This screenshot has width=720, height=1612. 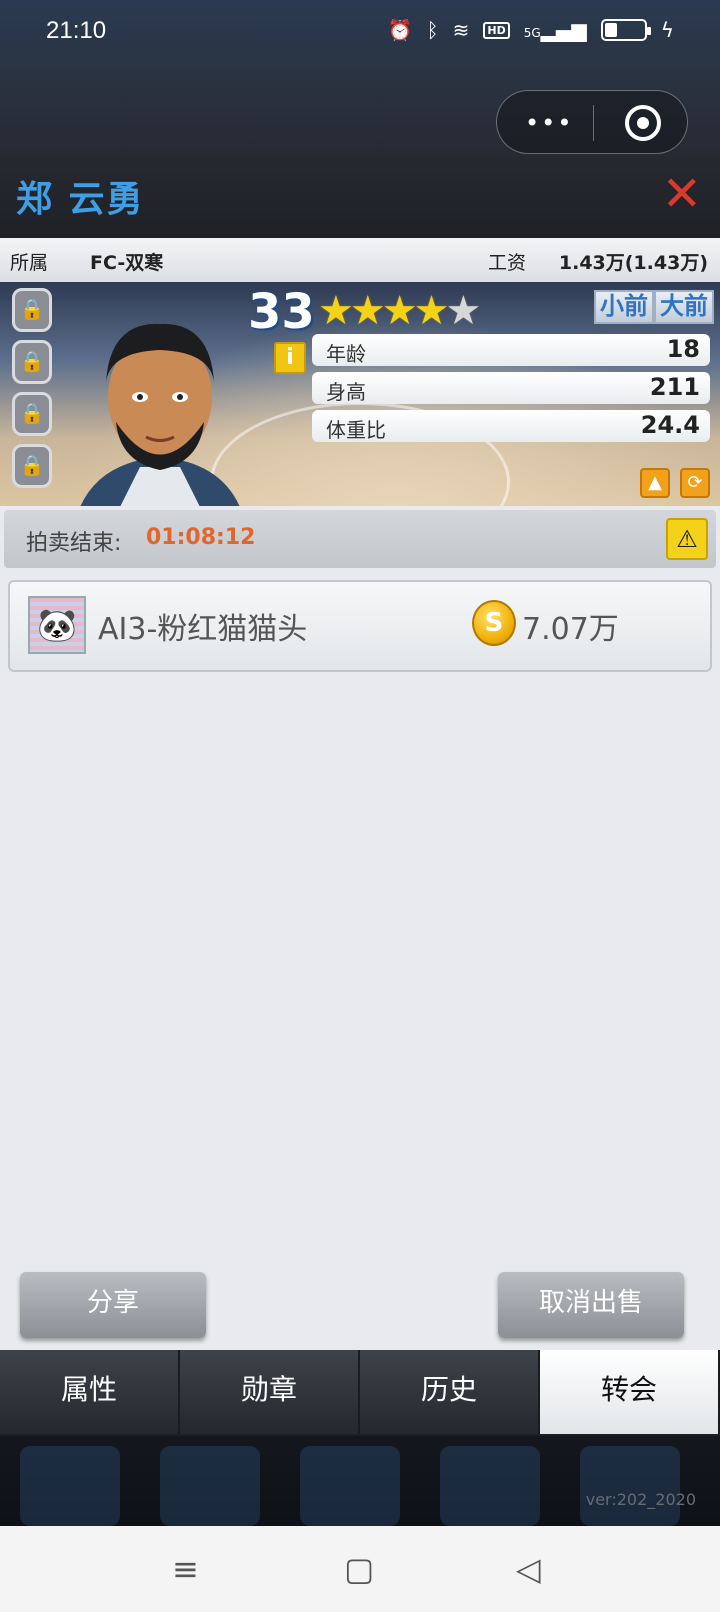 I want to click on game-dock-background: ver:202_2020, so click(x=360, y=1481).